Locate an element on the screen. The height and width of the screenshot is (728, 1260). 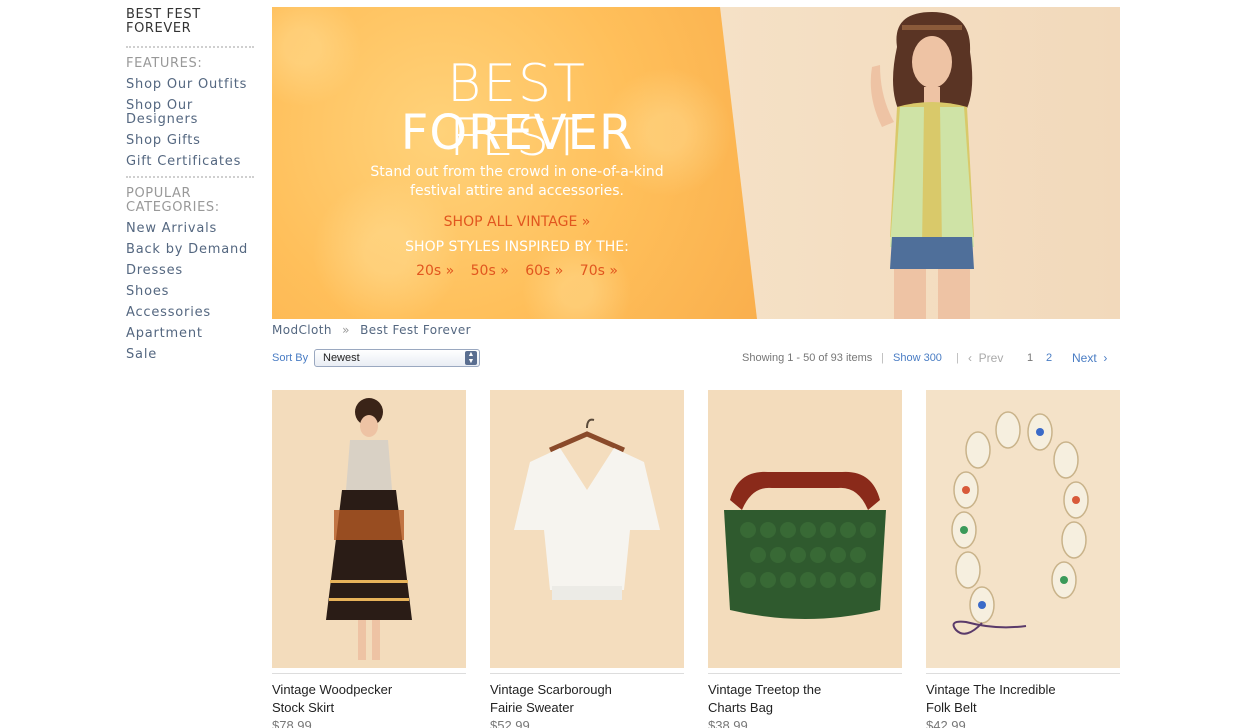
product-name-line1: Vintage Treetop the is located at coordinates (765, 689).